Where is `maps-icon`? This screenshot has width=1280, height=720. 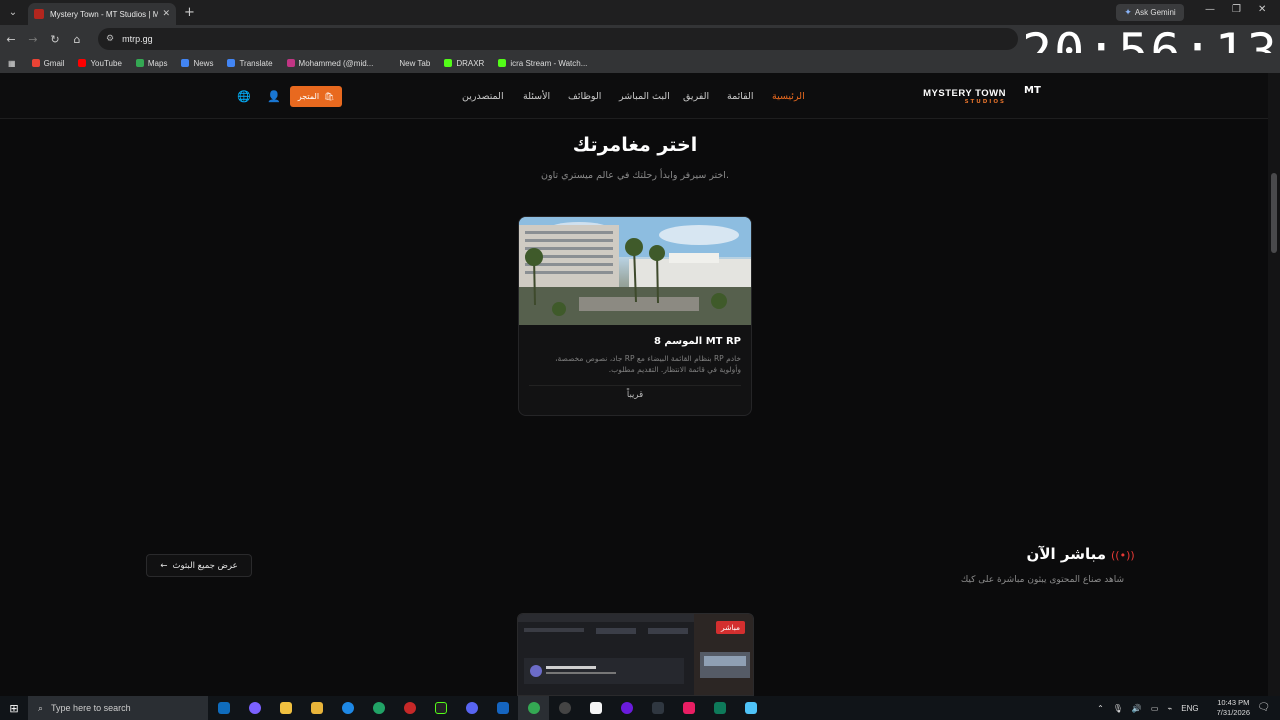
maps-icon is located at coordinates (139, 63).